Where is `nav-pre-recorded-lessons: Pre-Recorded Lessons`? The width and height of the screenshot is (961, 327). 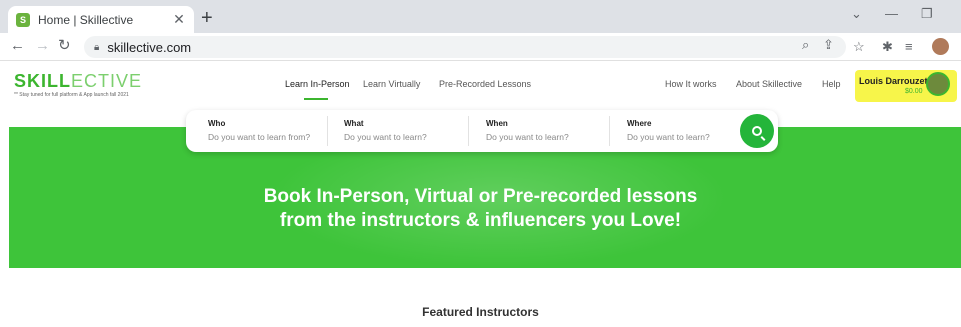
nav-pre-recorded-lessons: Pre-Recorded Lessons is located at coordinates (485, 84).